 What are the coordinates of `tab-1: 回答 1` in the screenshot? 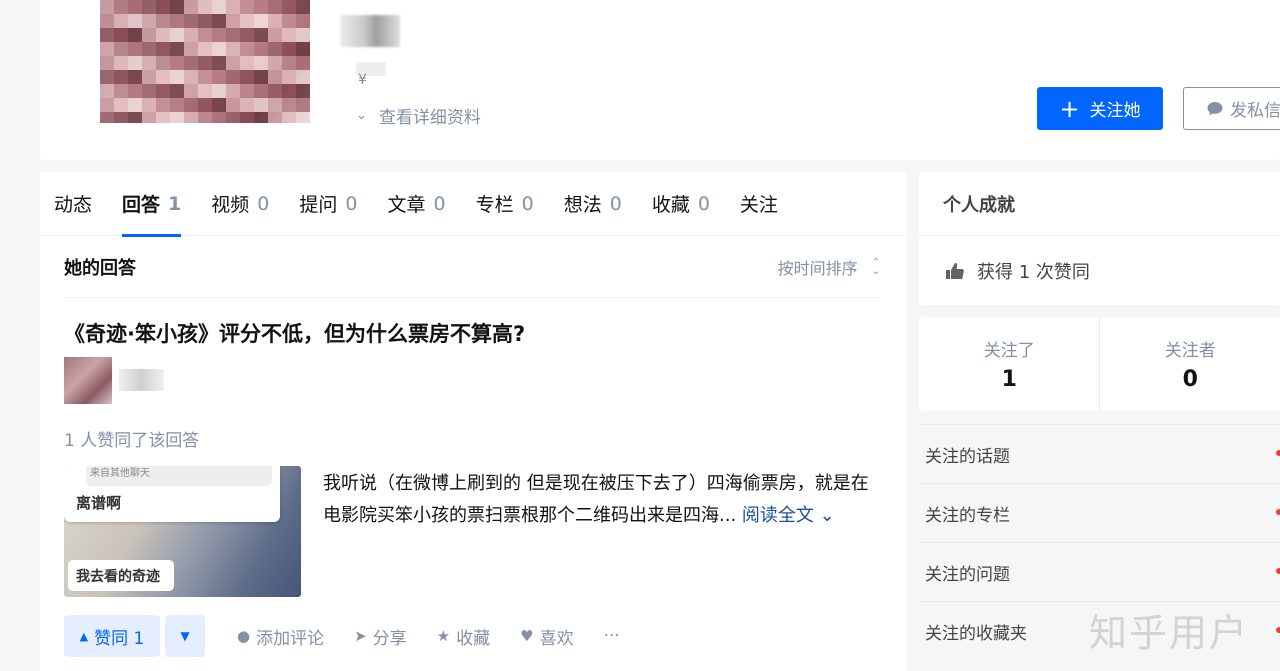 It's located at (152, 204).